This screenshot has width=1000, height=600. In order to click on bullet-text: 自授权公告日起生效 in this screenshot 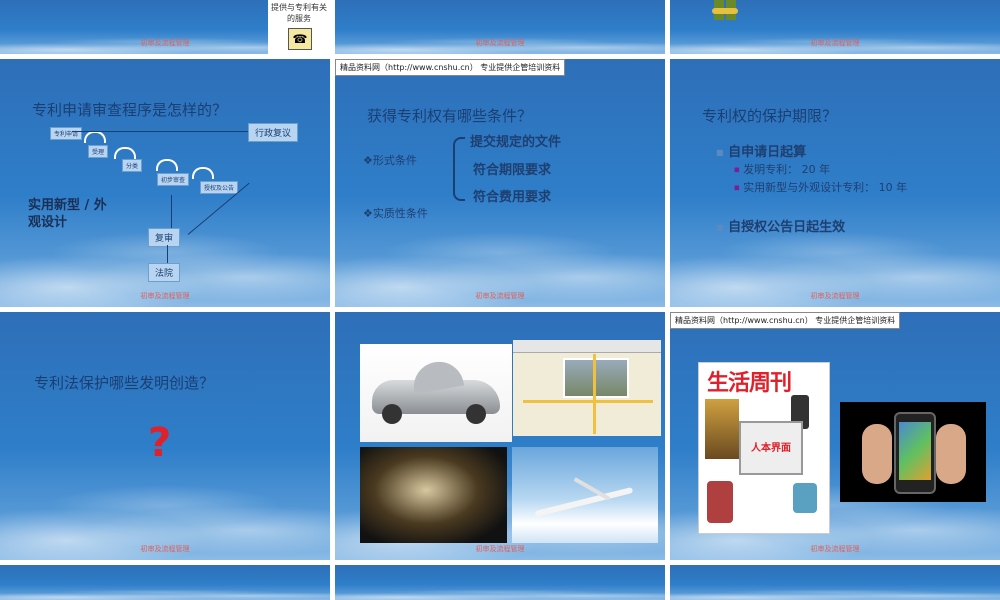, I will do `click(787, 227)`.